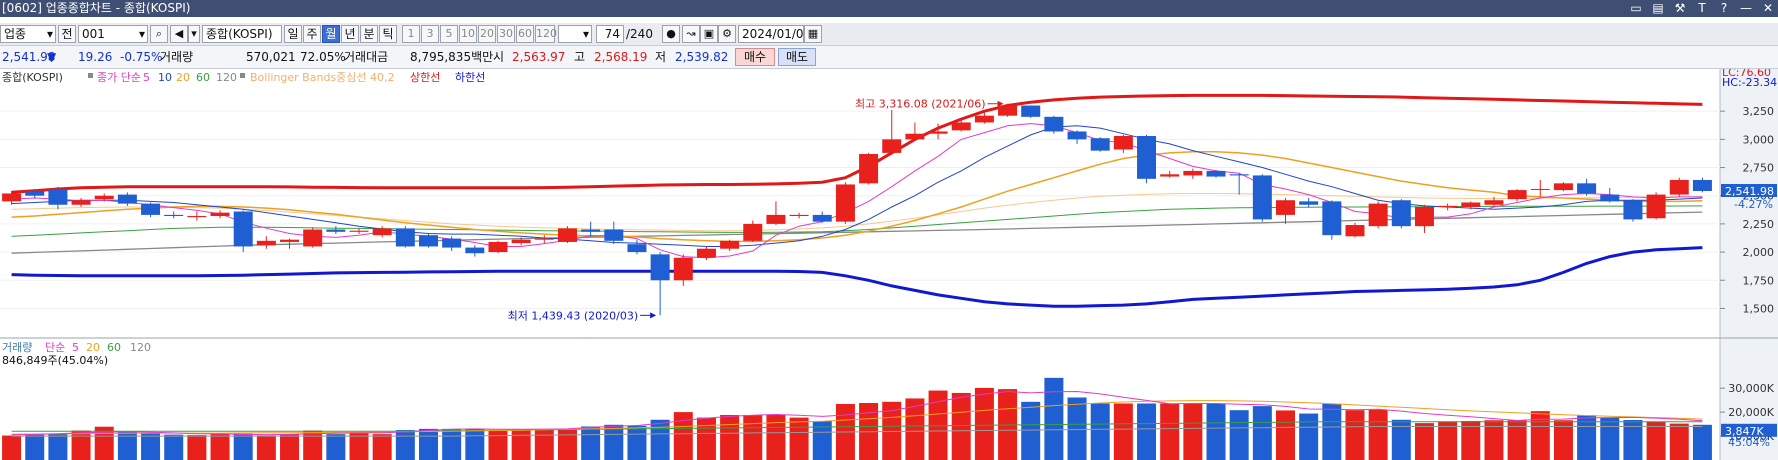  Describe the element at coordinates (1749, 442) in the screenshot. I see `volume-pct-text: 45.04%` at that location.